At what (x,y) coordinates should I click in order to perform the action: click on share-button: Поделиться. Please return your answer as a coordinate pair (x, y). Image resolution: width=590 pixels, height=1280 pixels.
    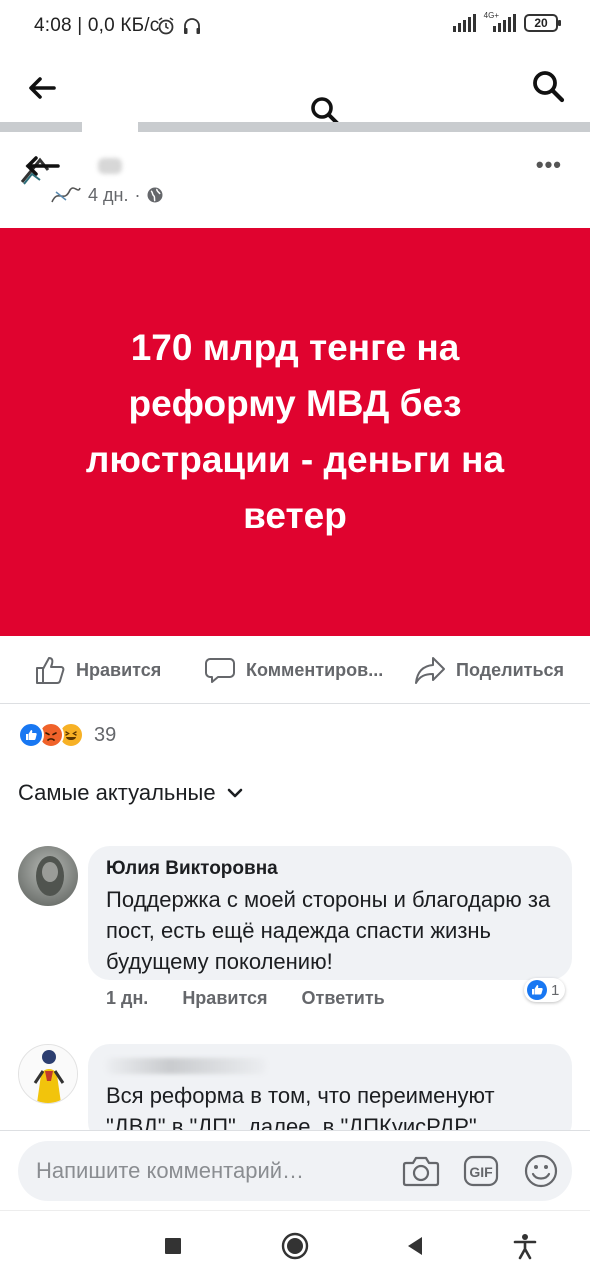
    Looking at the image, I should click on (489, 670).